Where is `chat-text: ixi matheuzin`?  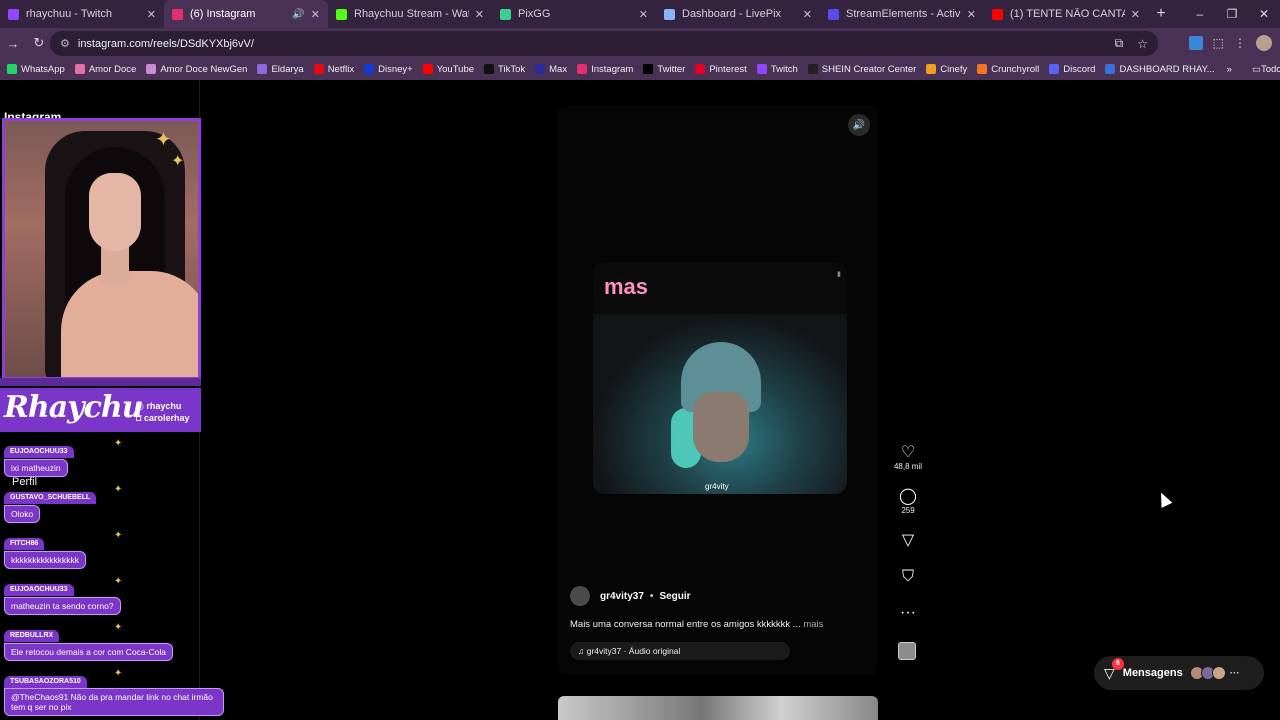 chat-text: ixi matheuzin is located at coordinates (36, 468).